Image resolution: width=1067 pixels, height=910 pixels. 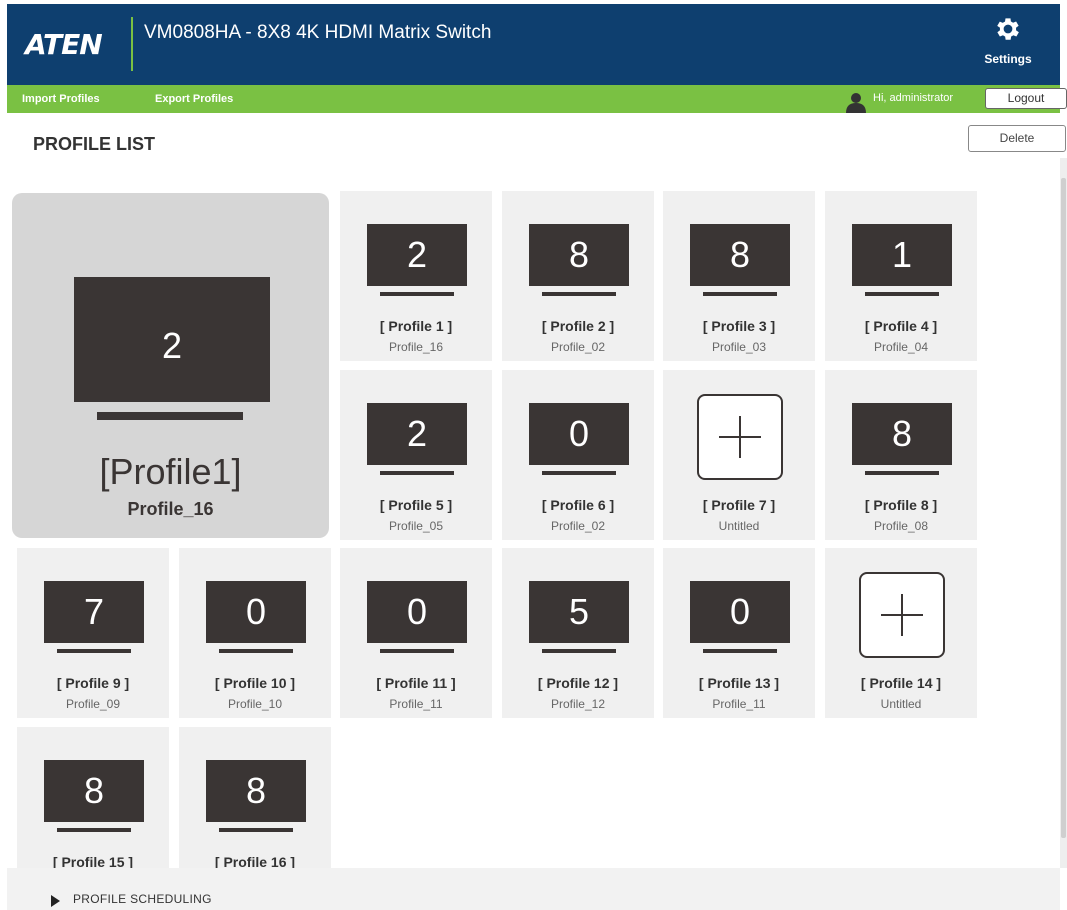 What do you see at coordinates (416, 526) in the screenshot?
I see `profile-subtitle: Profile_05` at bounding box center [416, 526].